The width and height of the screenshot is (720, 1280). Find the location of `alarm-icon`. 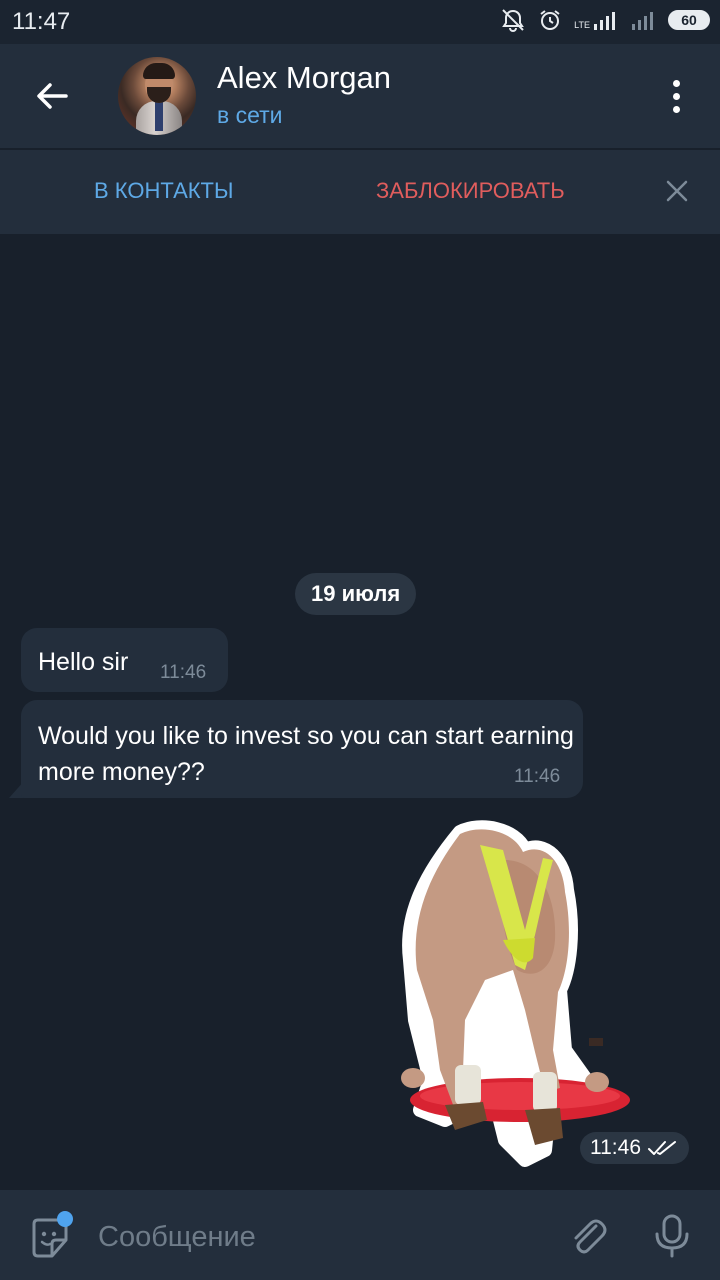

alarm-icon is located at coordinates (550, 20).